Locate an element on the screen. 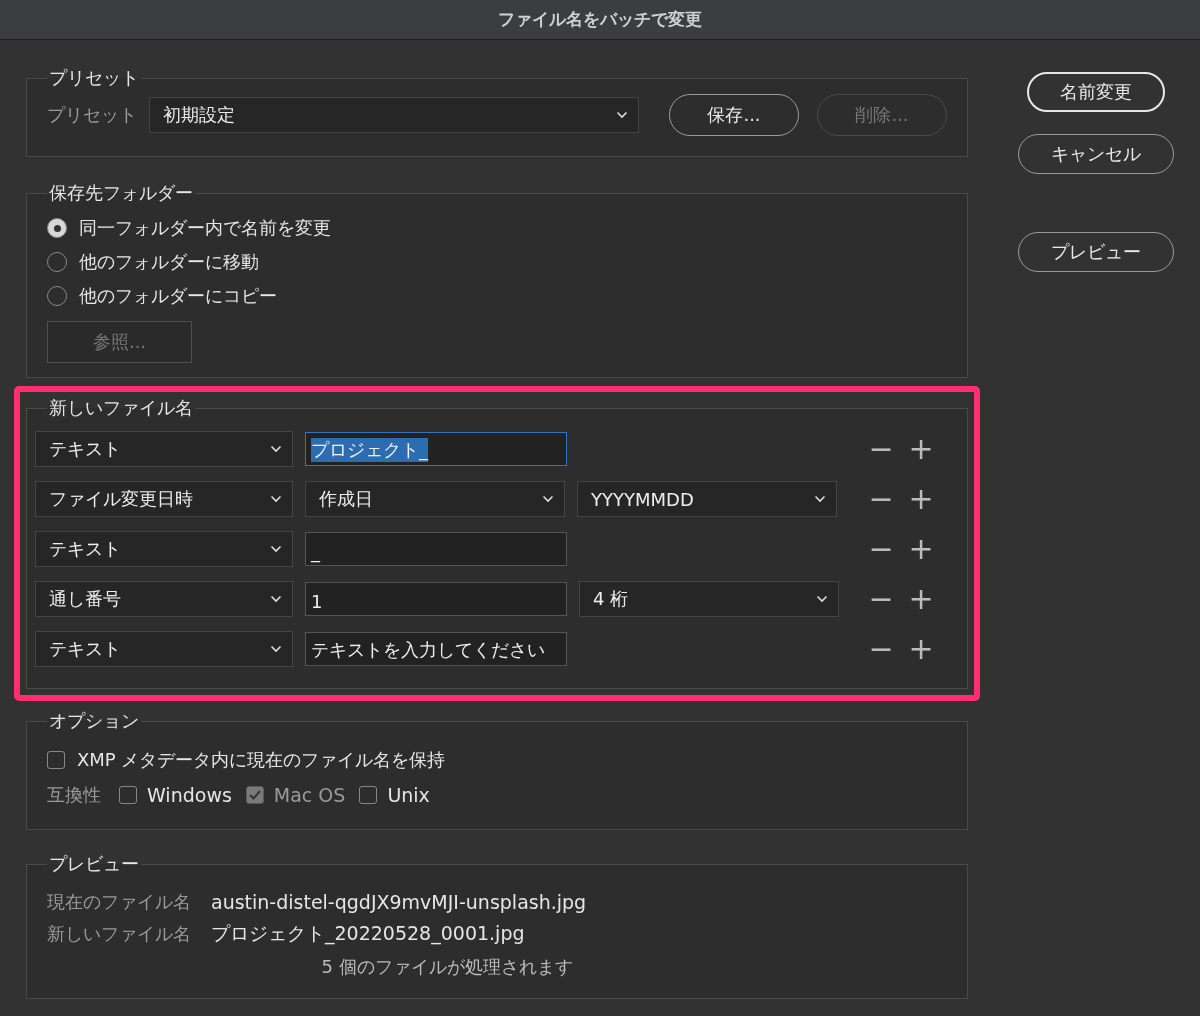 The image size is (1200, 1016). text-field: プロジェクト_ is located at coordinates (436, 449).